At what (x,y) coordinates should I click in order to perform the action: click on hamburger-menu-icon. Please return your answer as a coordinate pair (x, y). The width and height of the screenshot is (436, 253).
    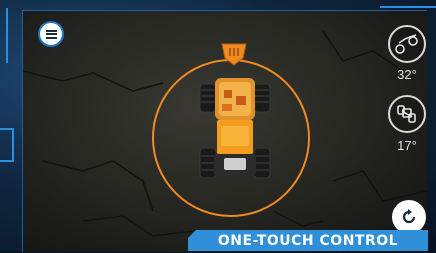
    Looking at the image, I should click on (51, 34).